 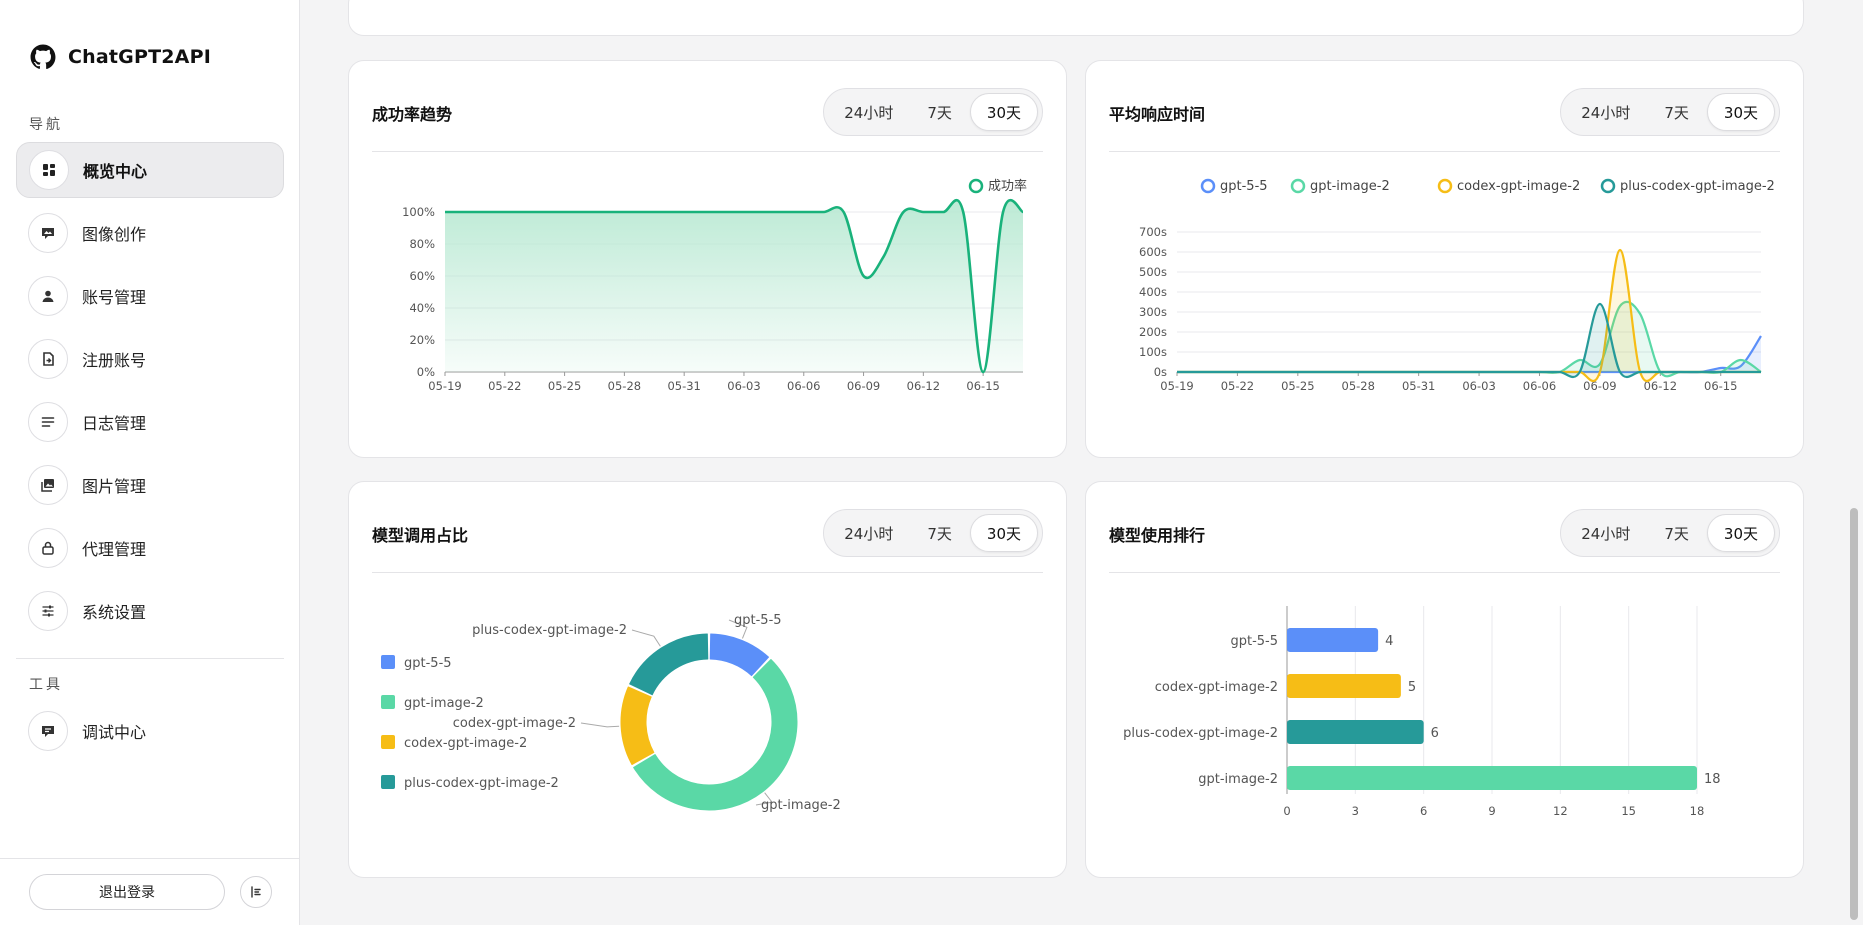 I want to click on x-tick-label: 06-06, so click(x=1539, y=386).